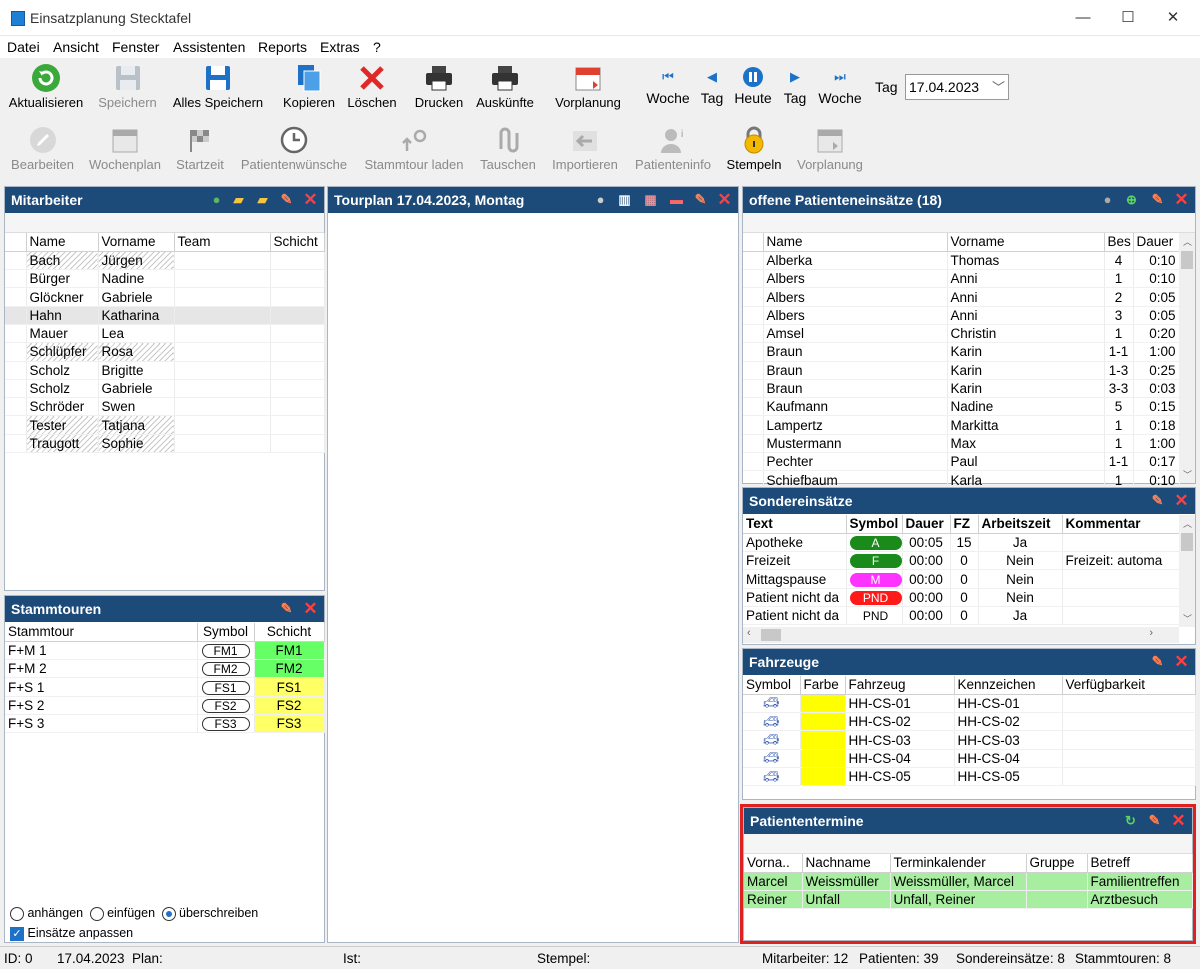 The width and height of the screenshot is (1200, 969). I want to click on tauschen-button: Tauschen, so click(508, 148).